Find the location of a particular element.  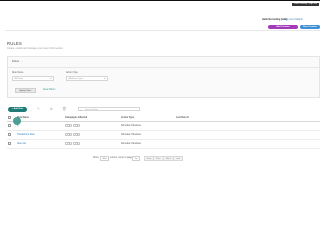

rule-name-value: All Rules is located at coordinates (19, 79).